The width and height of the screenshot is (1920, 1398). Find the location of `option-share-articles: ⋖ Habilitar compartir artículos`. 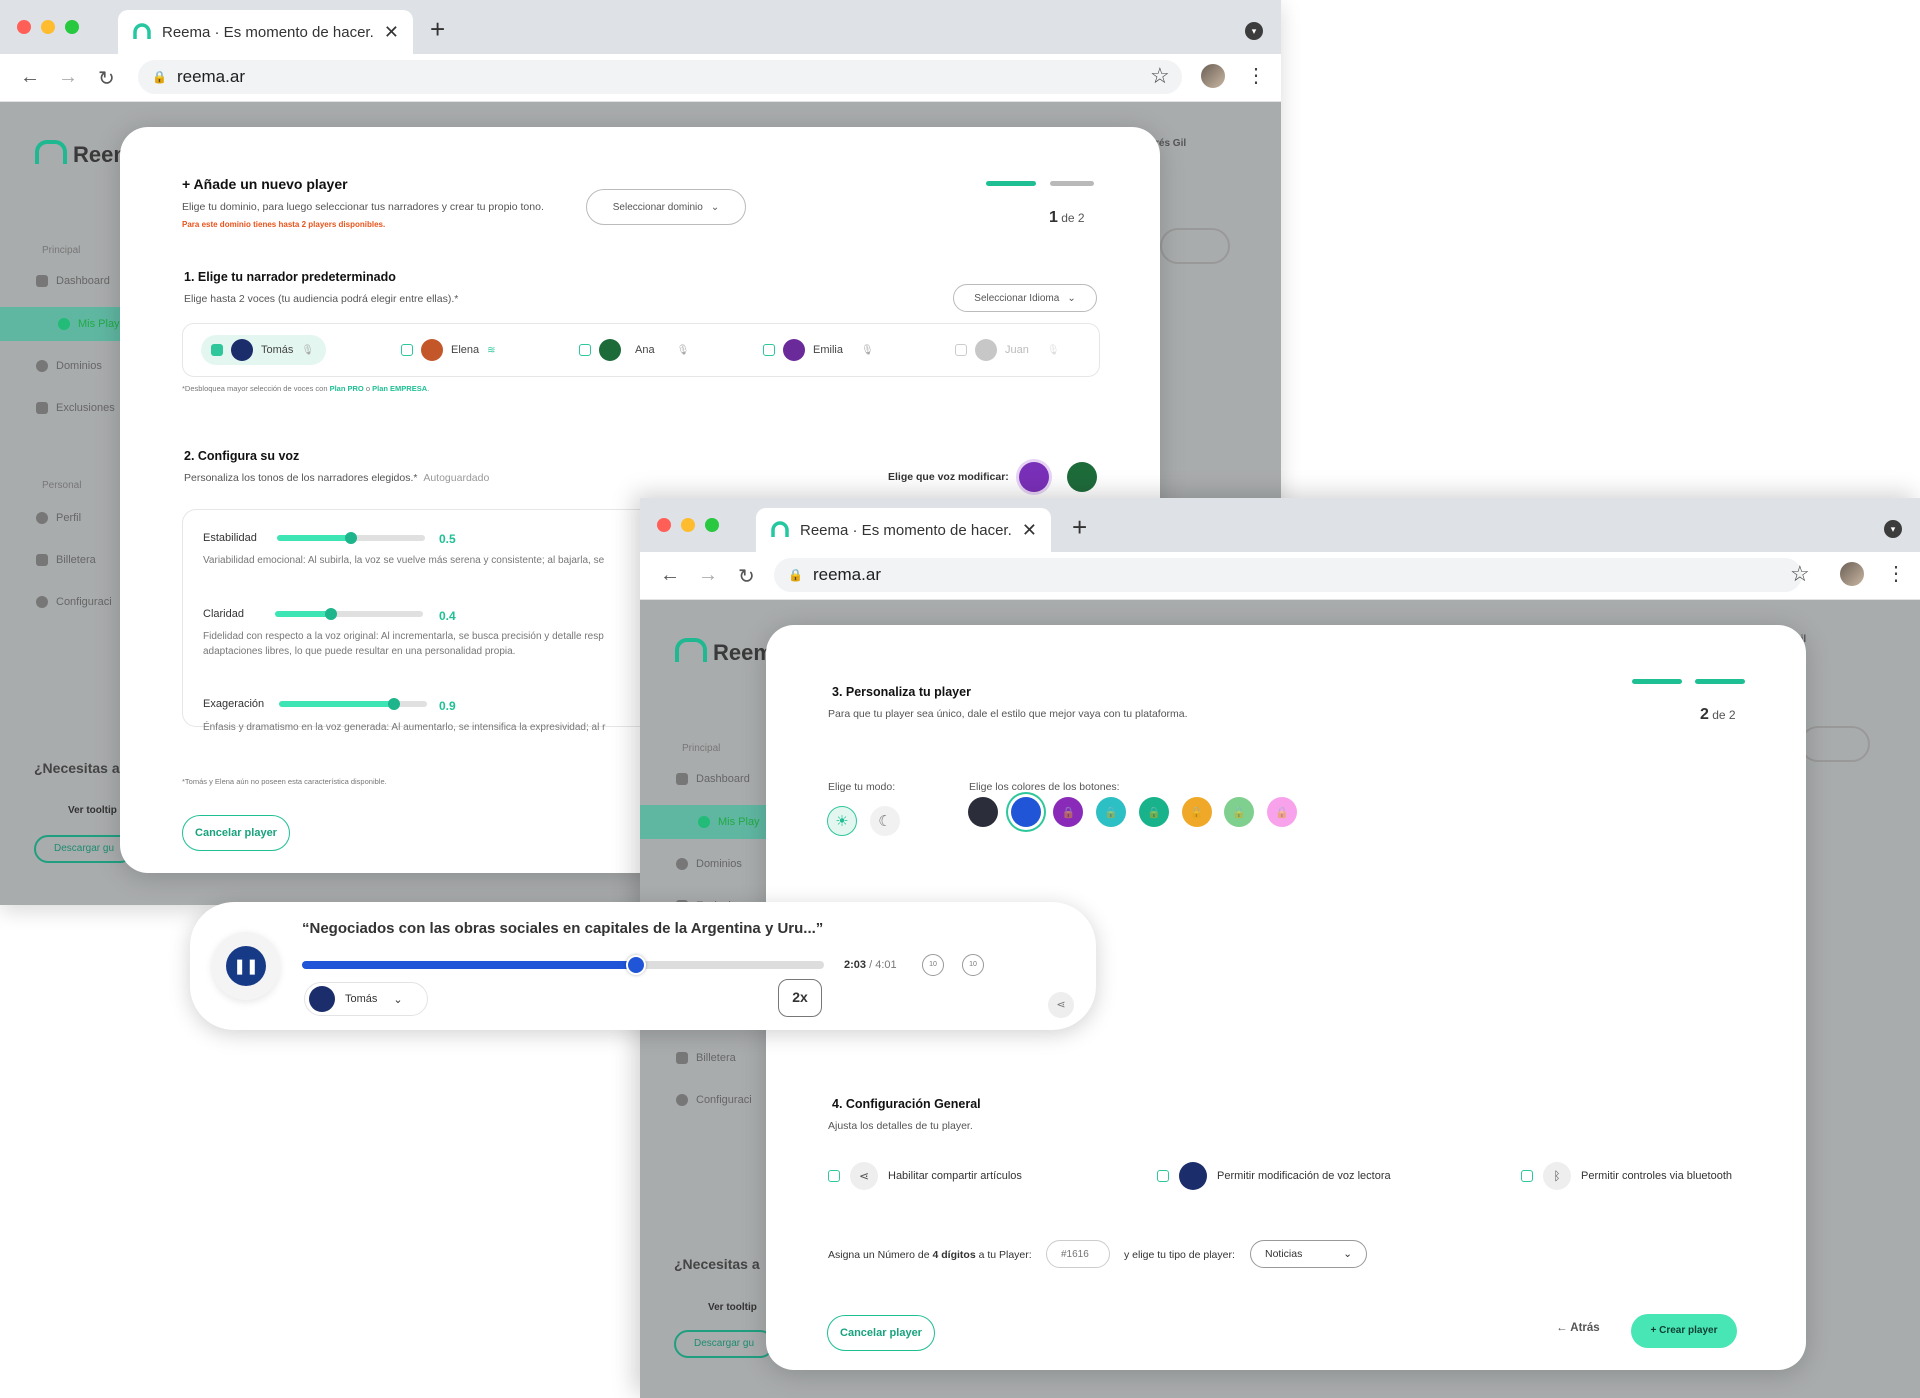

option-share-articles: ⋖ Habilitar compartir artículos is located at coordinates (925, 1176).